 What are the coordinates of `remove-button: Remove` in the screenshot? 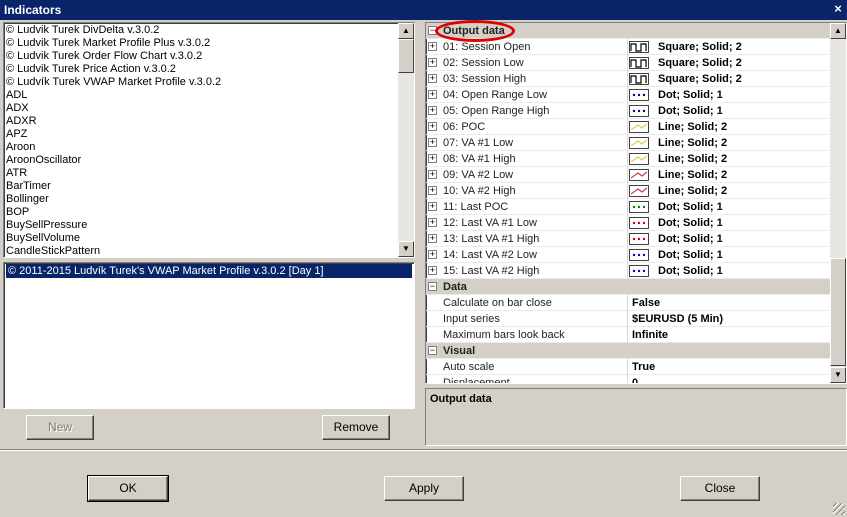 It's located at (356, 427).